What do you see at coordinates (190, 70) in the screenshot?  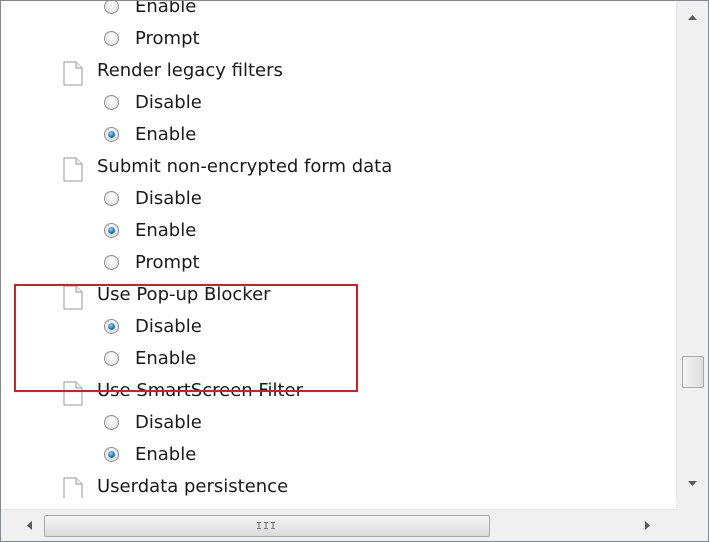 I see `setting-label: Render legacy filters` at bounding box center [190, 70].